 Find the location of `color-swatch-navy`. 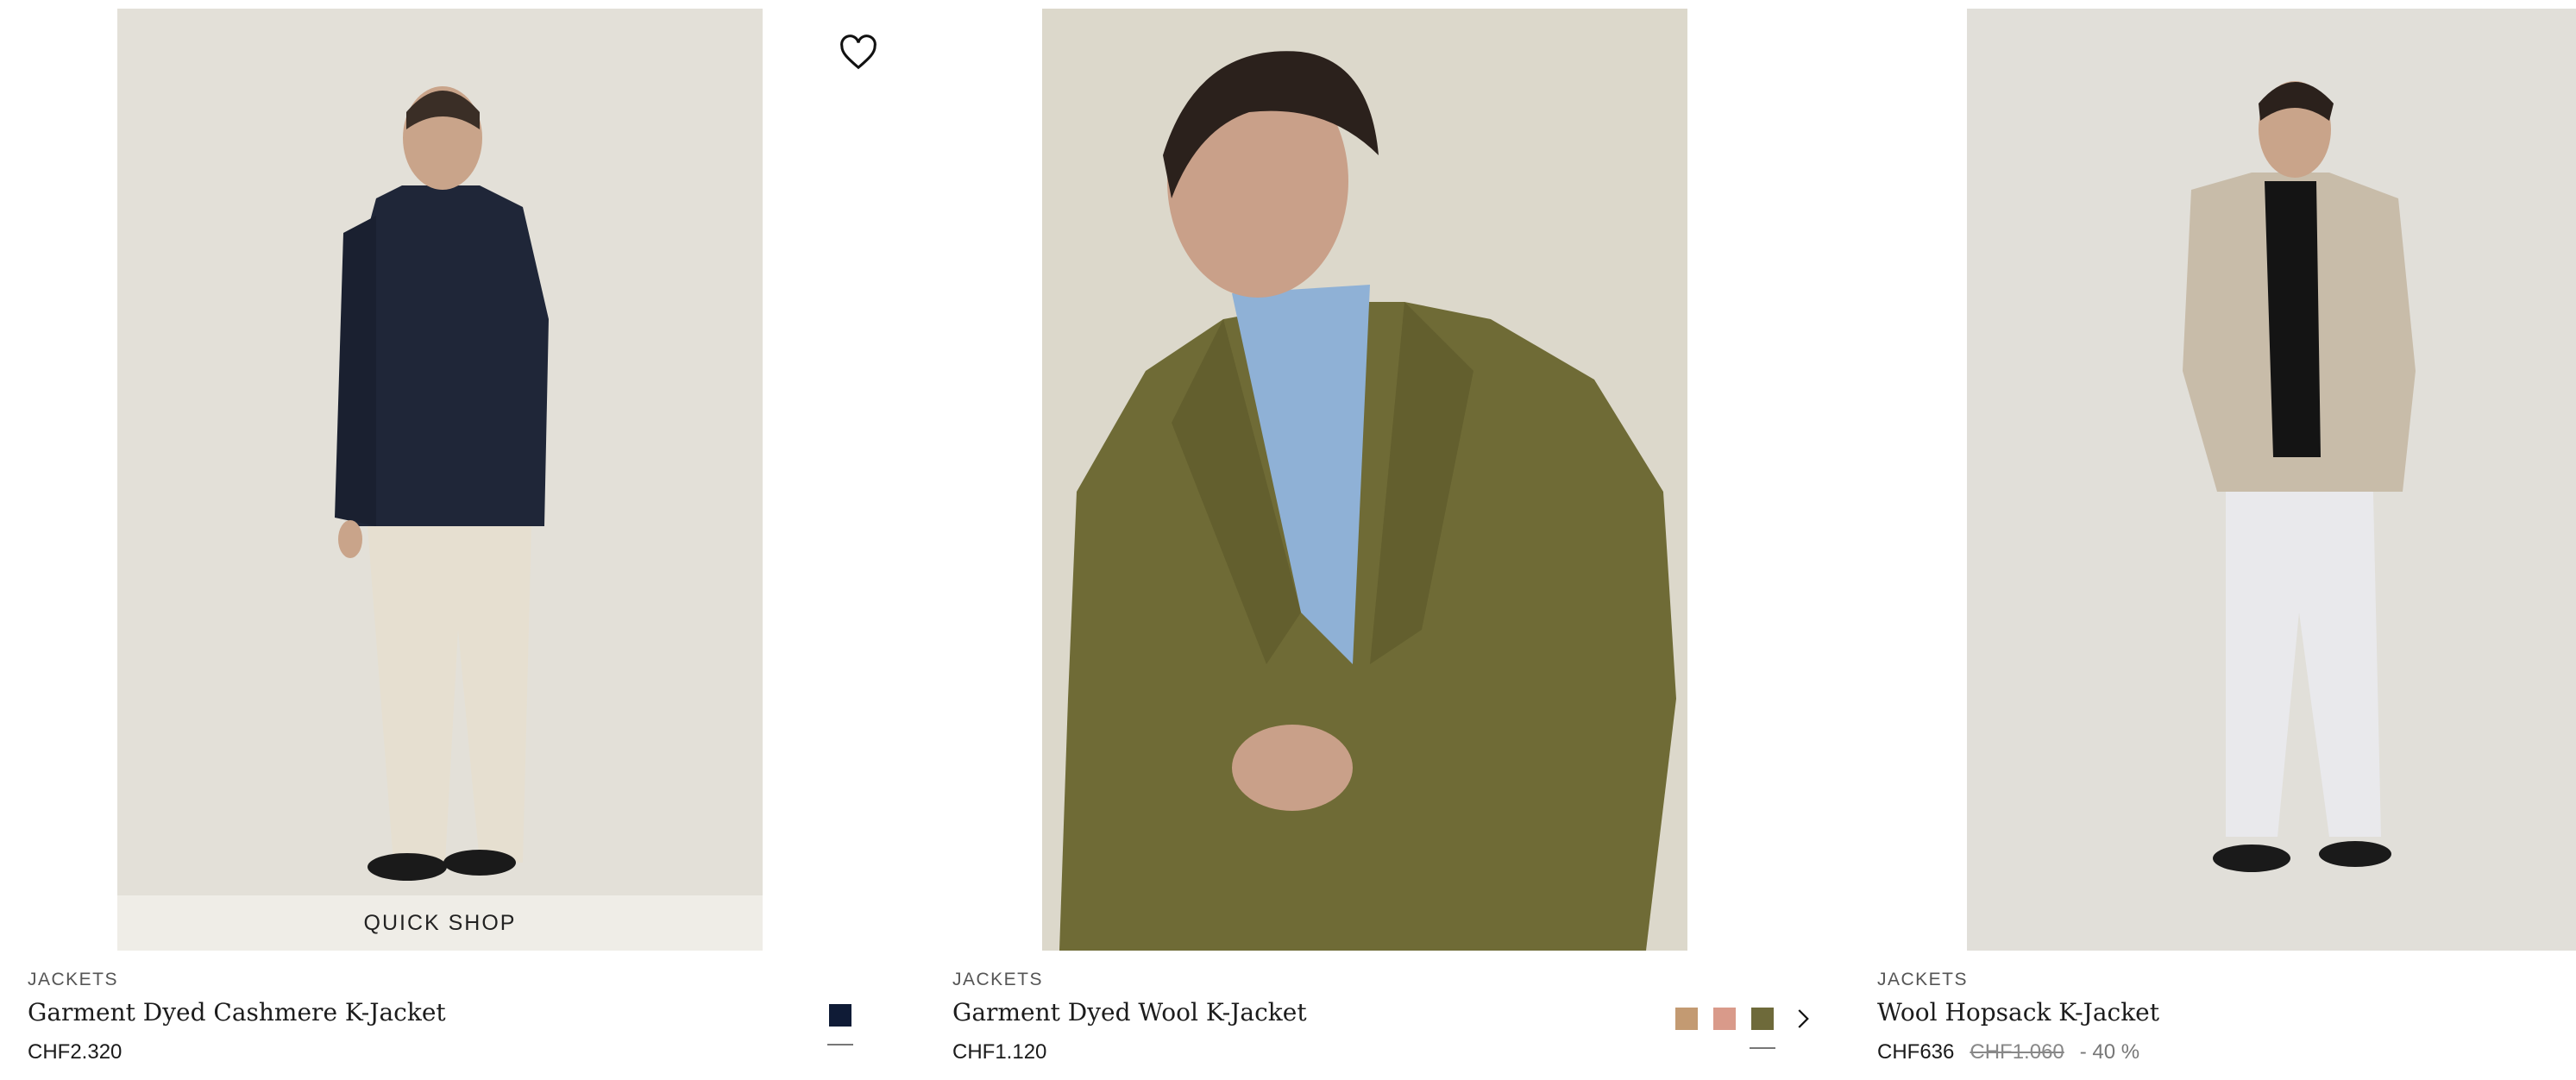

color-swatch-navy is located at coordinates (840, 1024).